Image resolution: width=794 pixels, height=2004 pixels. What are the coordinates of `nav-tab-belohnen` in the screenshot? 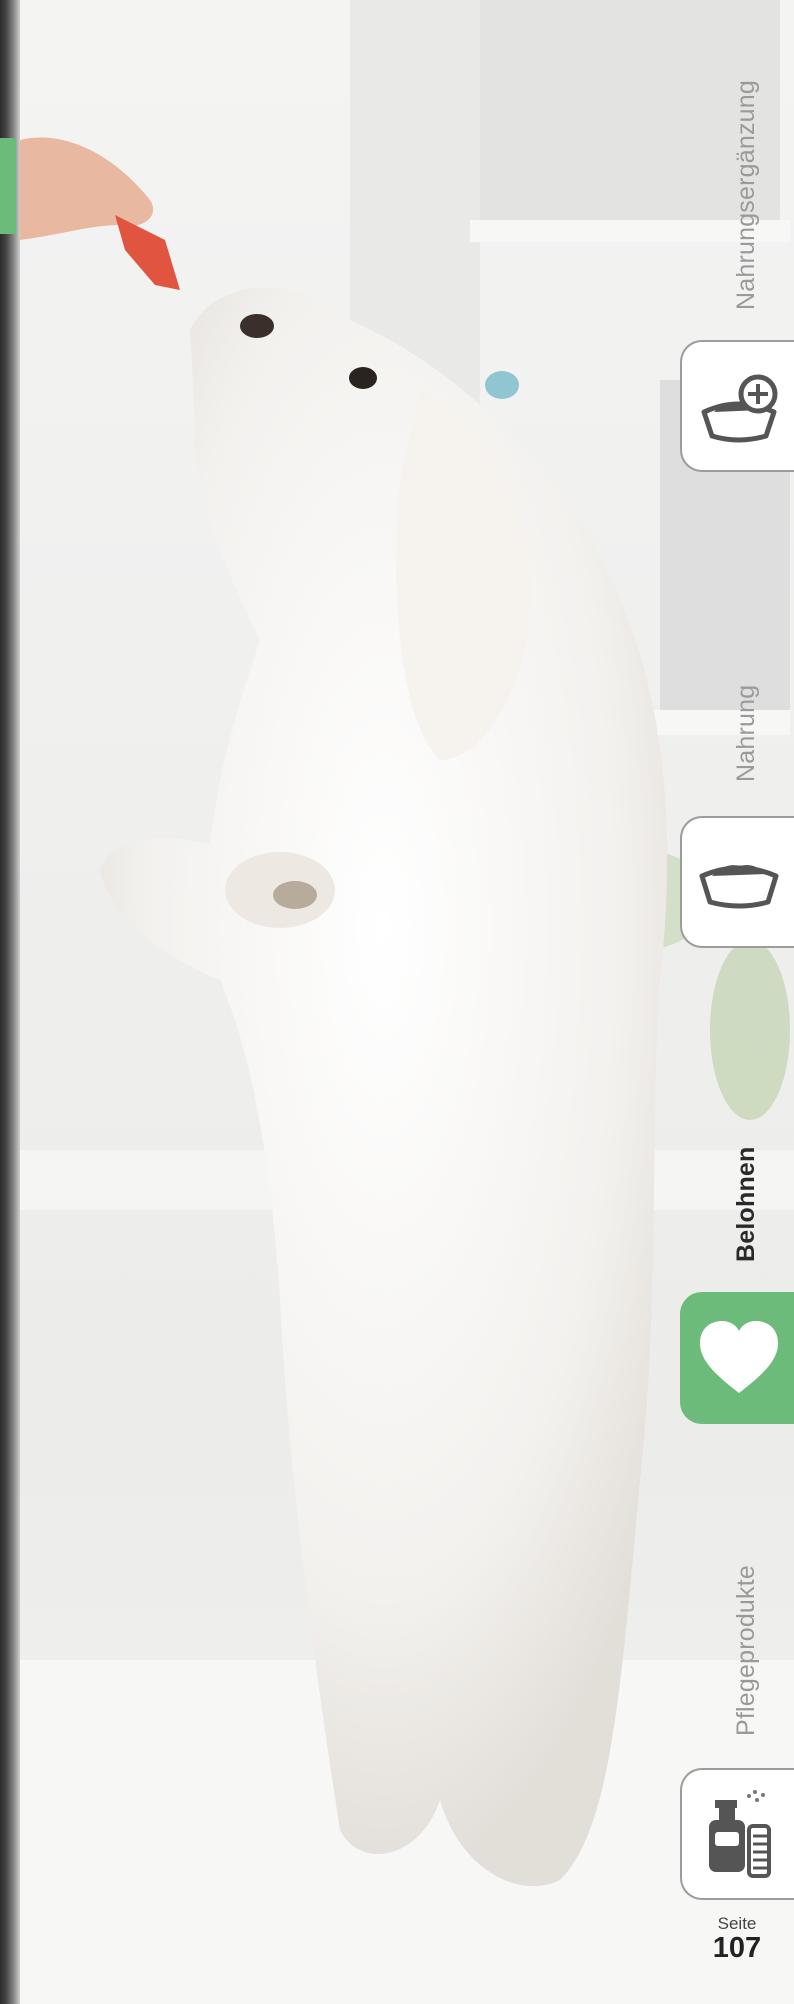 It's located at (737, 1358).